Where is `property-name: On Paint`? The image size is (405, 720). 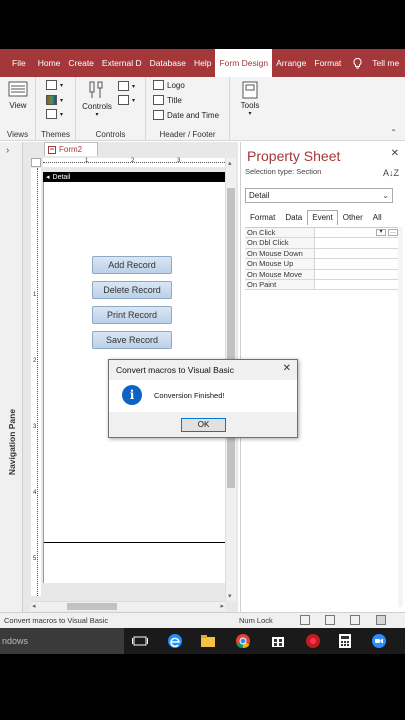 property-name: On Paint is located at coordinates (280, 284).